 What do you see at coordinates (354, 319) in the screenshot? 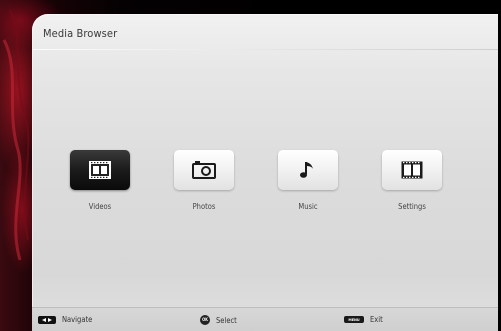
I see `menu-button-icon: MENU` at bounding box center [354, 319].